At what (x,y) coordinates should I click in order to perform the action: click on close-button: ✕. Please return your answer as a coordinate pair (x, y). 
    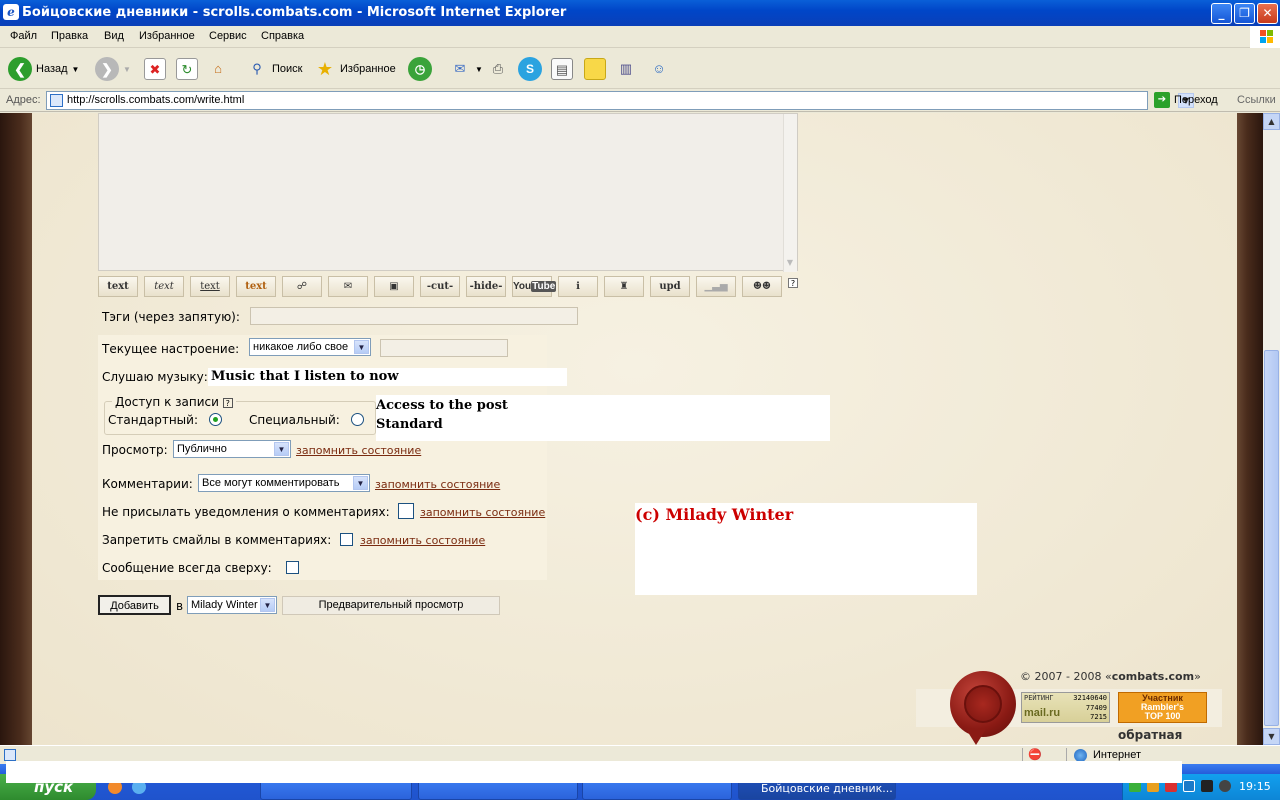
    Looking at the image, I should click on (1267, 13).